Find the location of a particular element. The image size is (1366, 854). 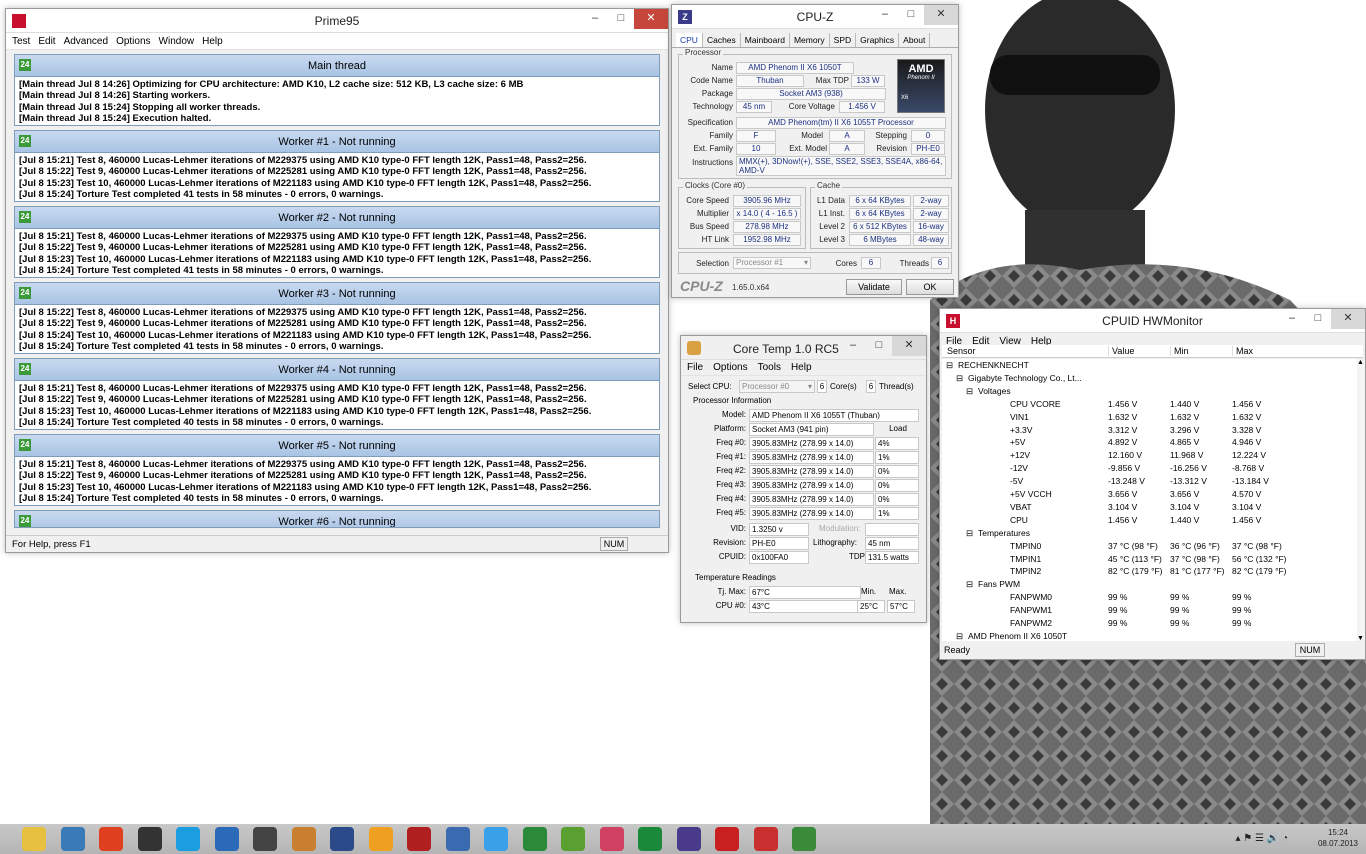

col-max: Max is located at coordinates (1242, 351).